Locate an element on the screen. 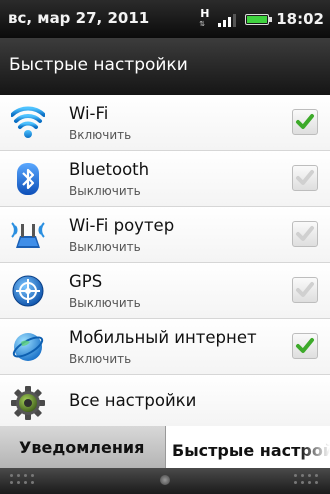 This screenshot has width=330, height=494. tab-bar: Уведомления Быстрые настройки is located at coordinates (165, 447).